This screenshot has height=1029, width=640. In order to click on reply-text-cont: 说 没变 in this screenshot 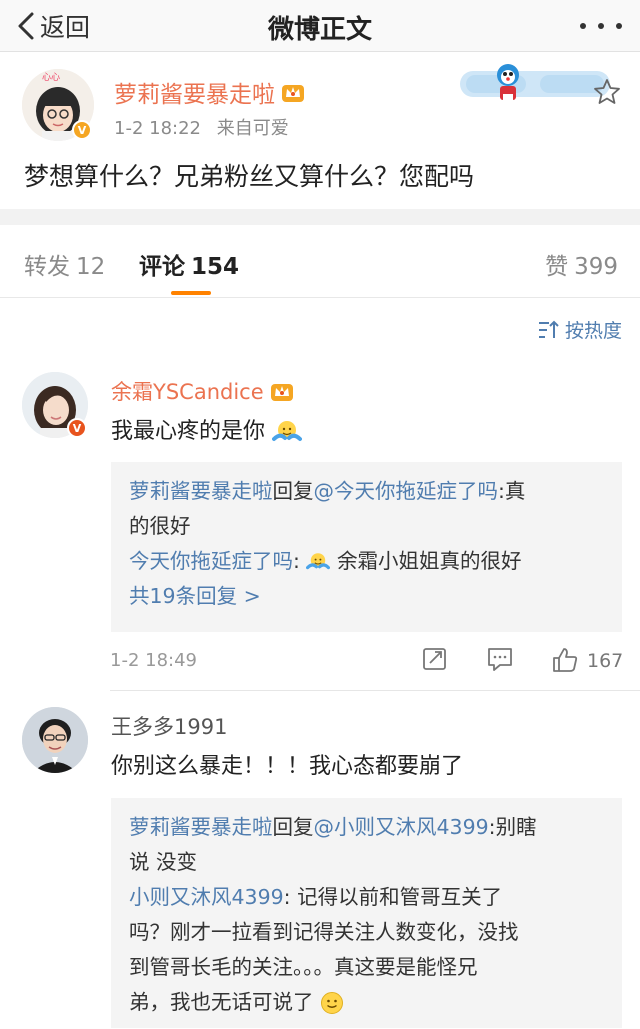, I will do `click(163, 862)`.